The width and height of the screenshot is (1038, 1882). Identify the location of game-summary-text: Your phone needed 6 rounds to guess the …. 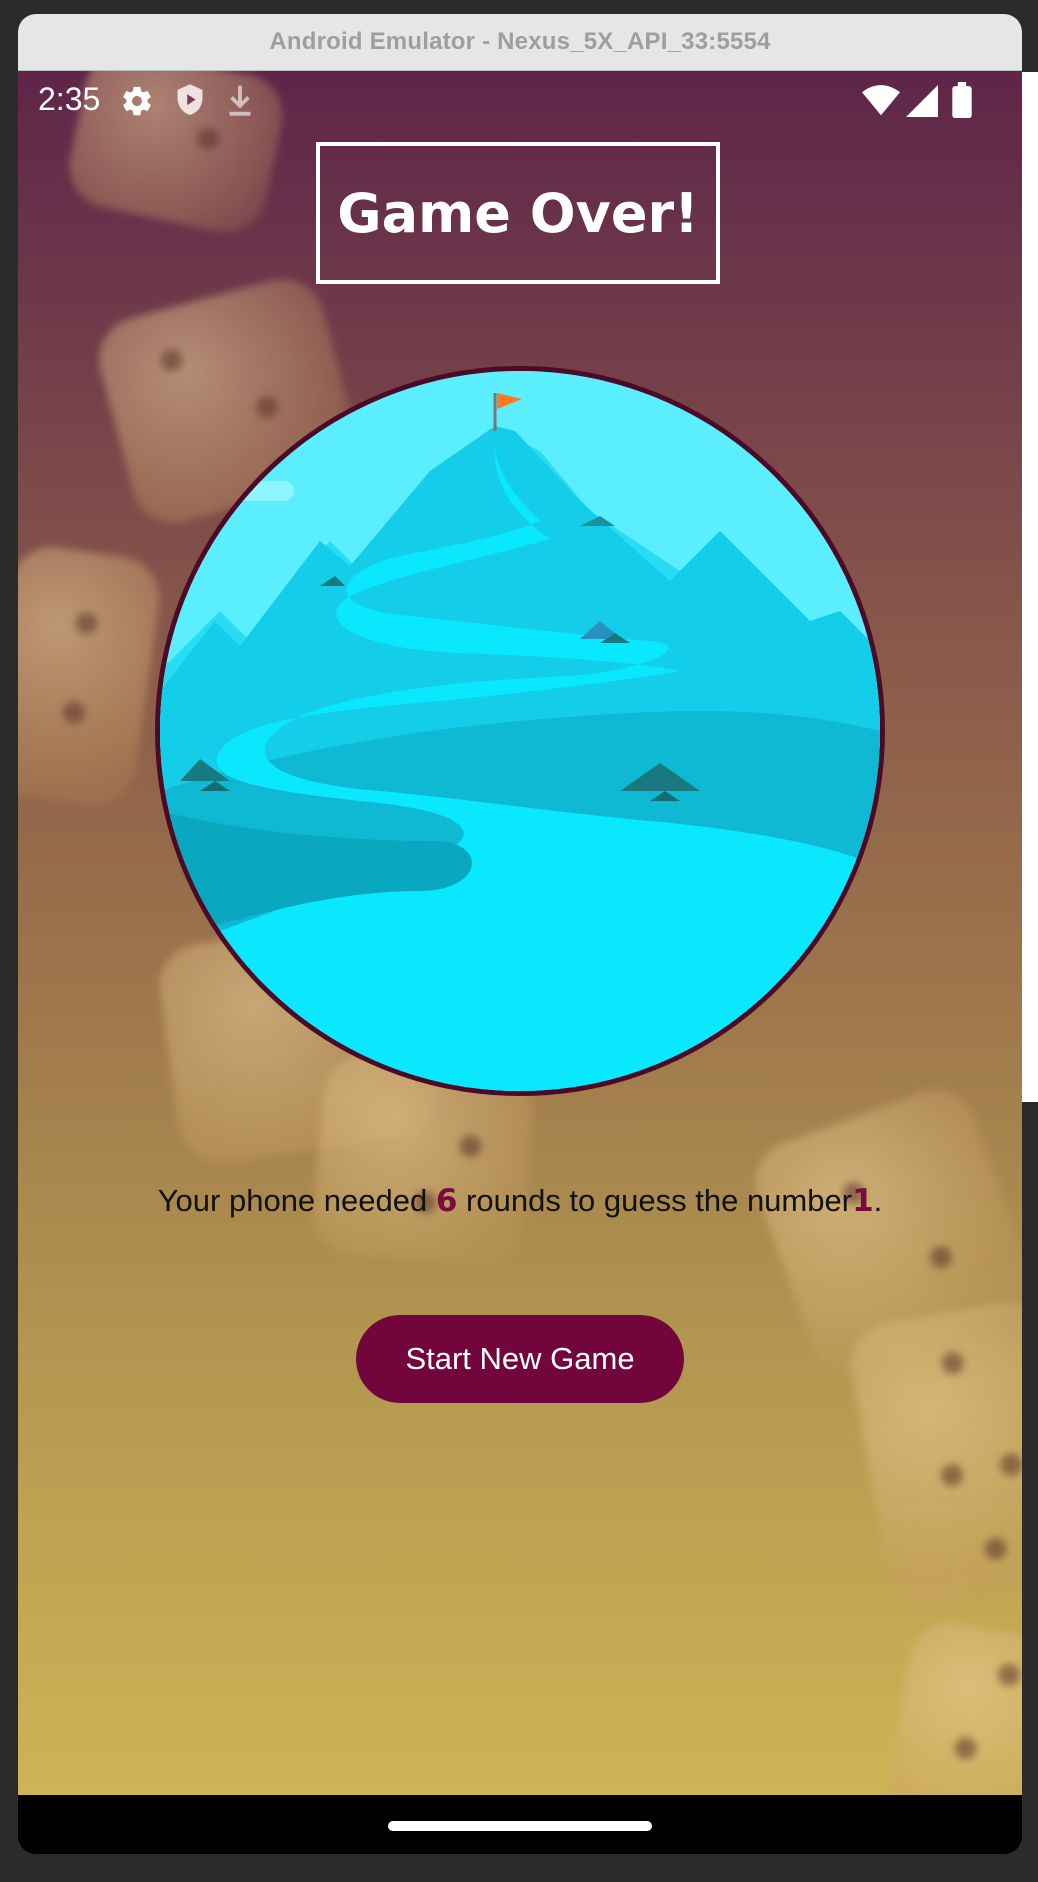
(520, 1201).